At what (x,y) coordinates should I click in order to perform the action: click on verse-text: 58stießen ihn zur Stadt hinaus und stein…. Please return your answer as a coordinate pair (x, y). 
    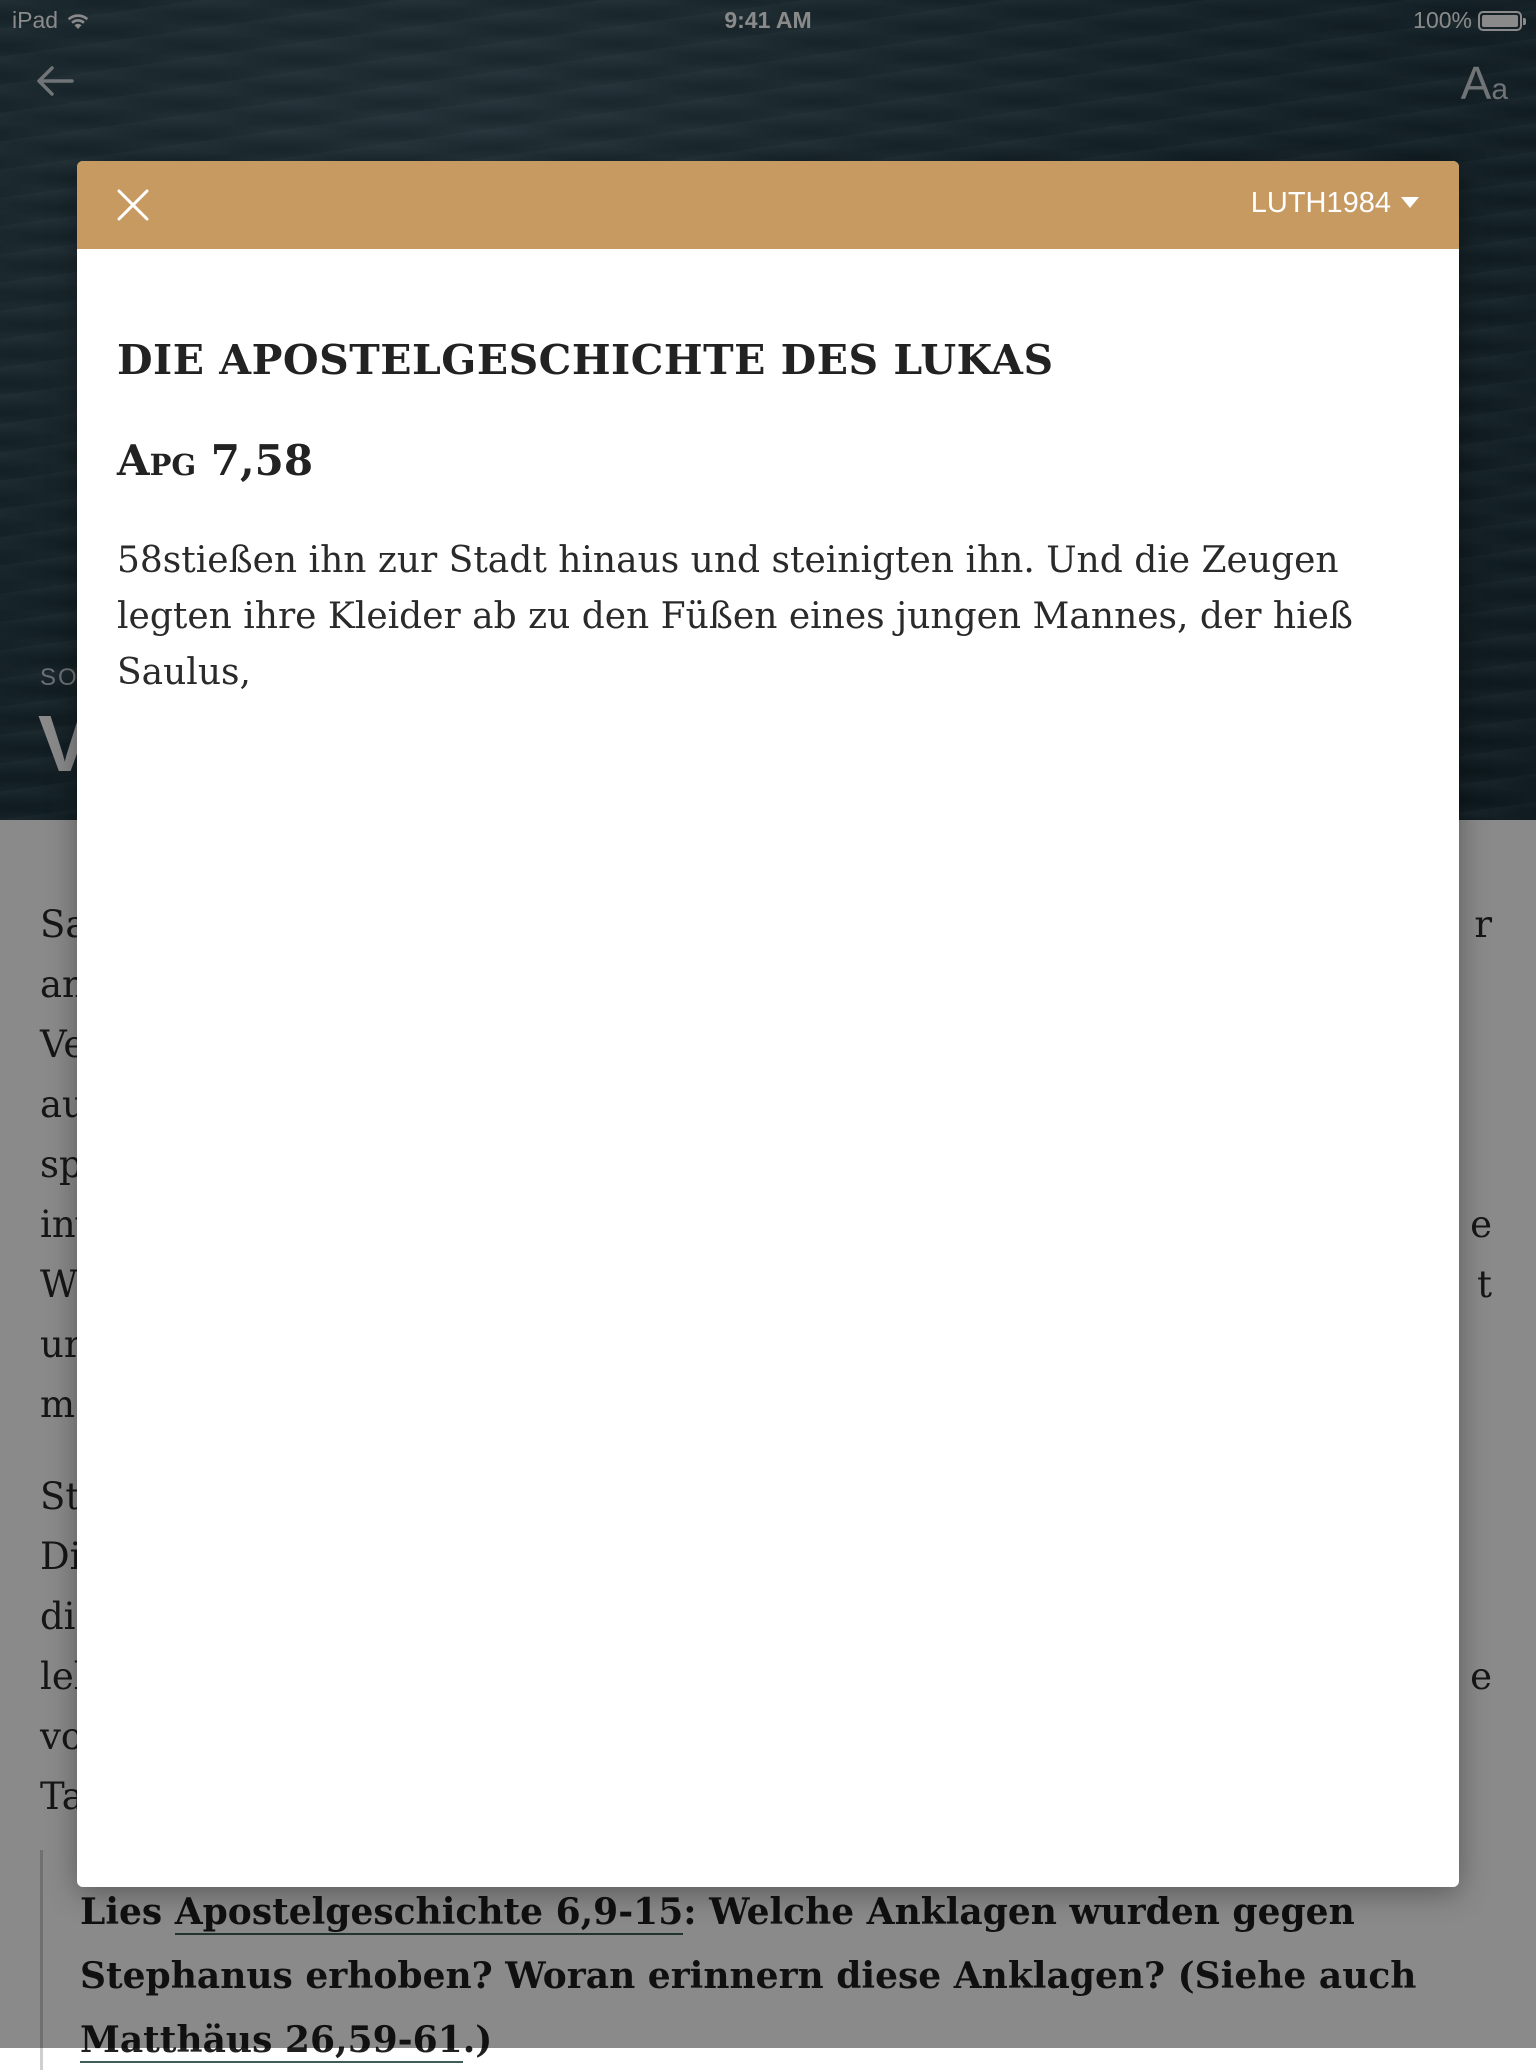
    Looking at the image, I should click on (735, 616).